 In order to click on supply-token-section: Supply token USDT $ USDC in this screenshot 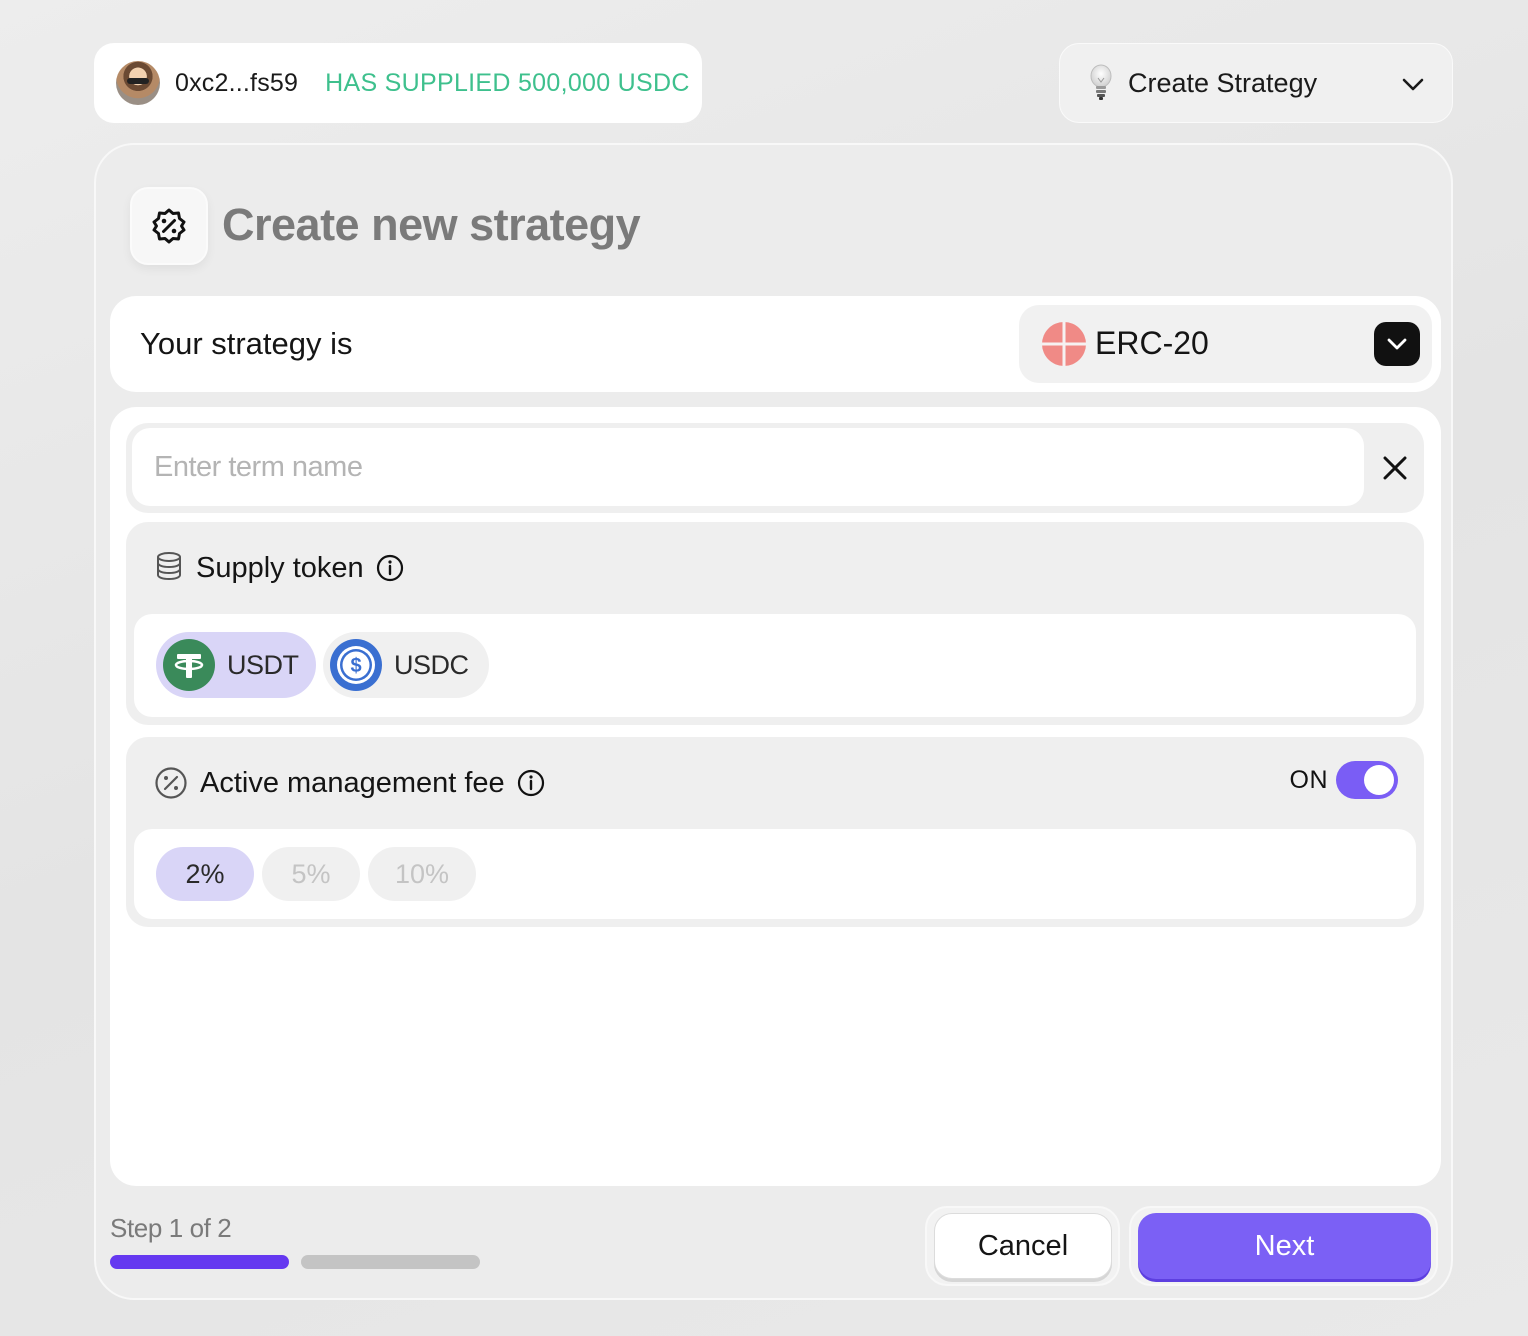, I will do `click(775, 623)`.